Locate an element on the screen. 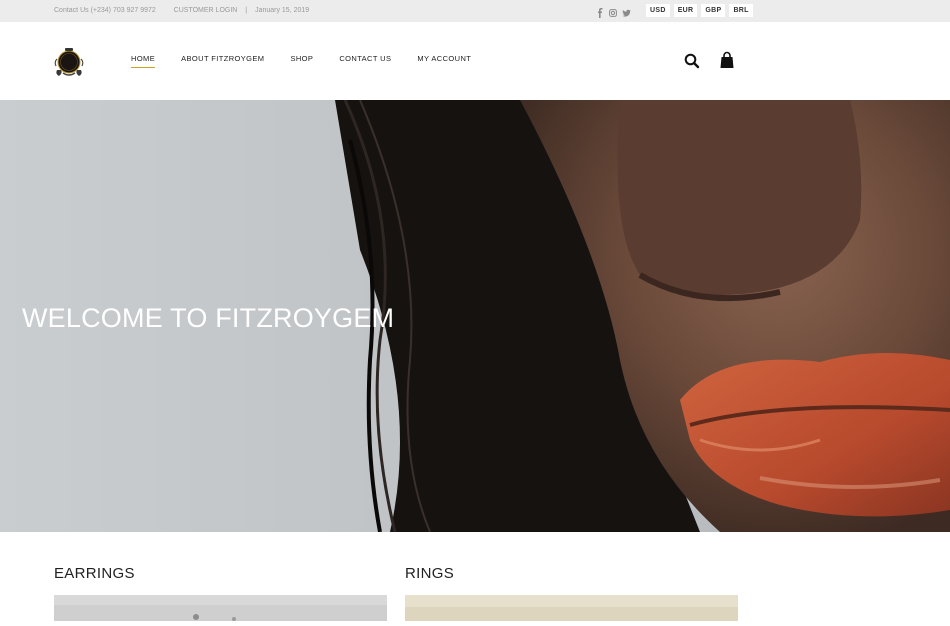  category-title-earrings: EARRINGS is located at coordinates (94, 573).